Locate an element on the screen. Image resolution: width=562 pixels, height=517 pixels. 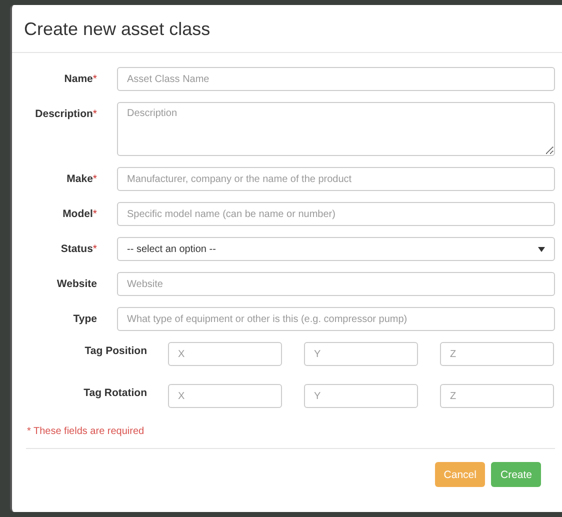
input-field: Specific model name (can be name or number) is located at coordinates (336, 214).